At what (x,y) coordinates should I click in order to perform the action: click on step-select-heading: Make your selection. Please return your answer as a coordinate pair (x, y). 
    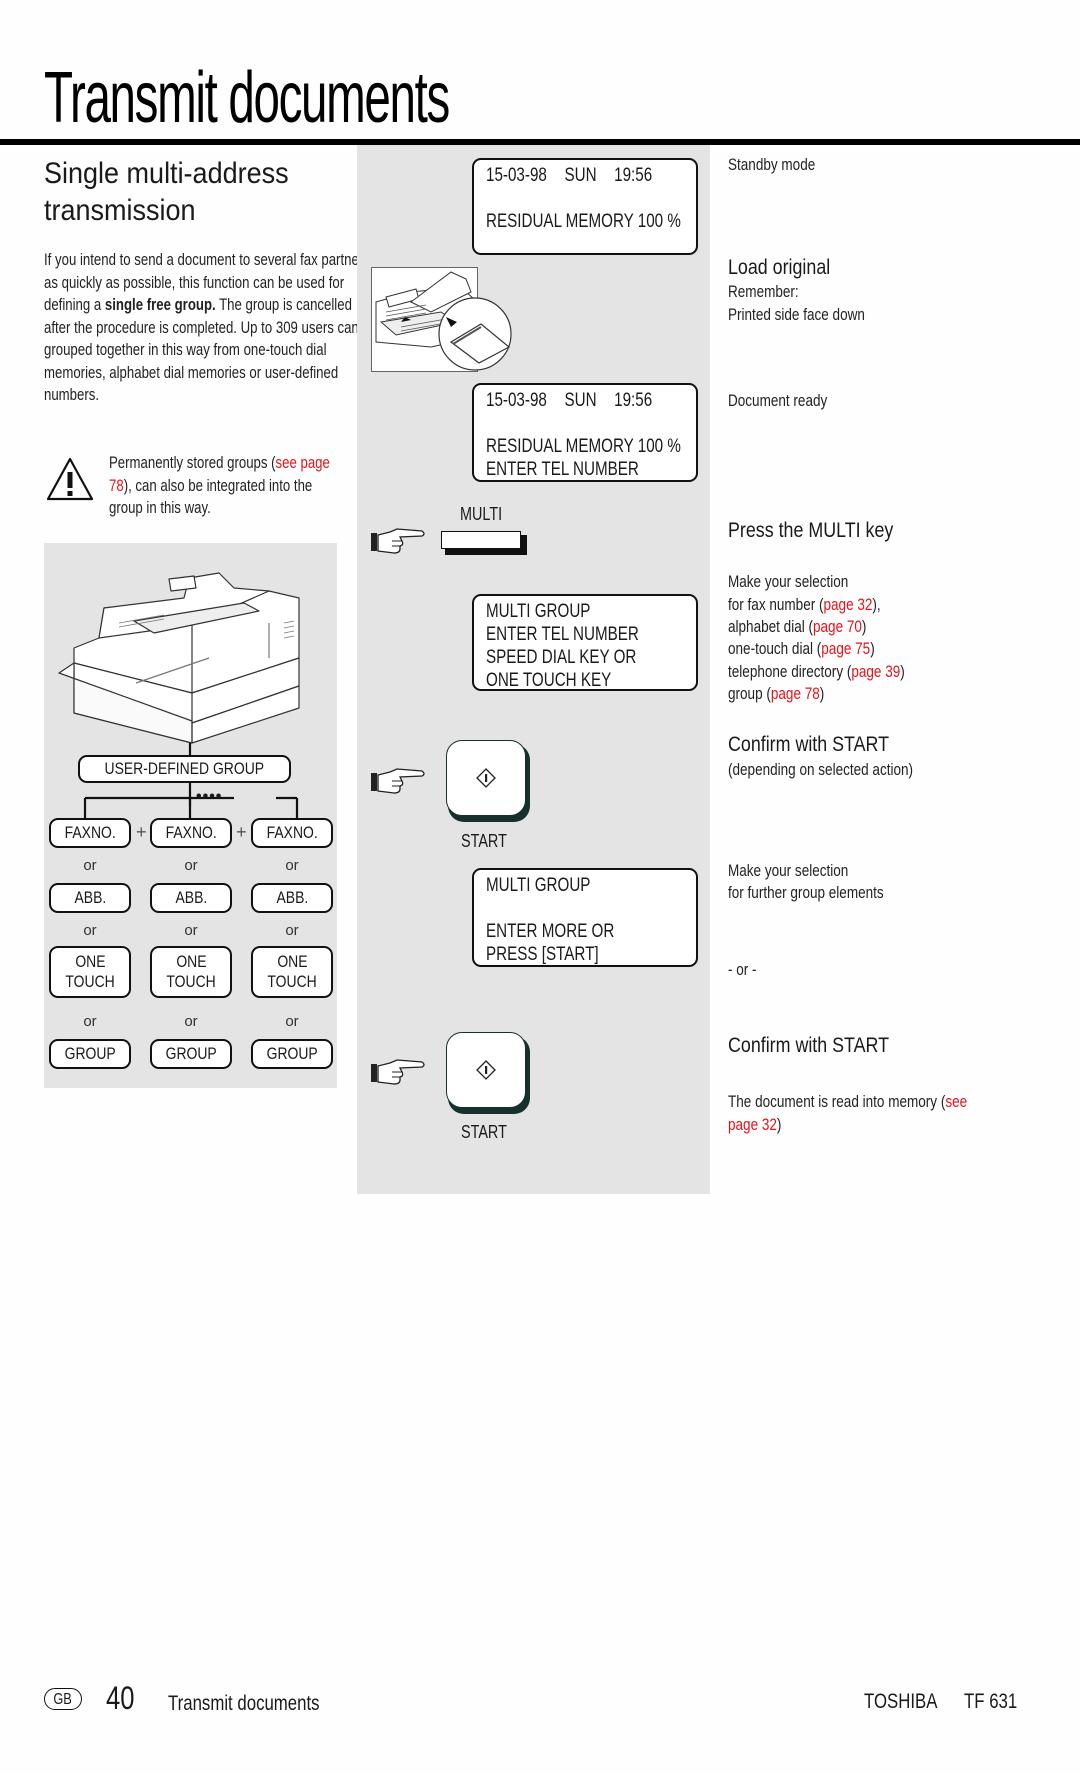
    Looking at the image, I should click on (788, 582).